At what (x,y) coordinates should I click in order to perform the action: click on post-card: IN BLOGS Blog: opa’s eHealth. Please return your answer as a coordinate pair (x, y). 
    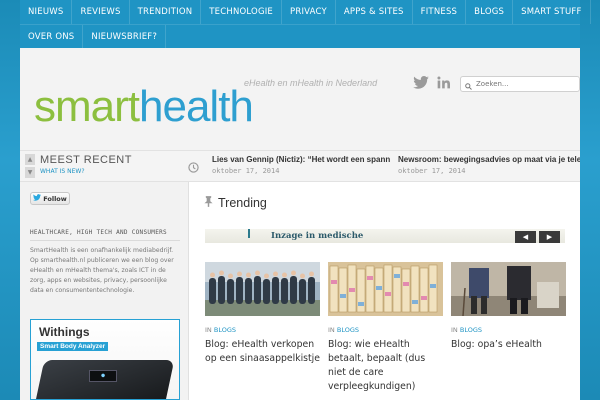
    Looking at the image, I should click on (508, 307).